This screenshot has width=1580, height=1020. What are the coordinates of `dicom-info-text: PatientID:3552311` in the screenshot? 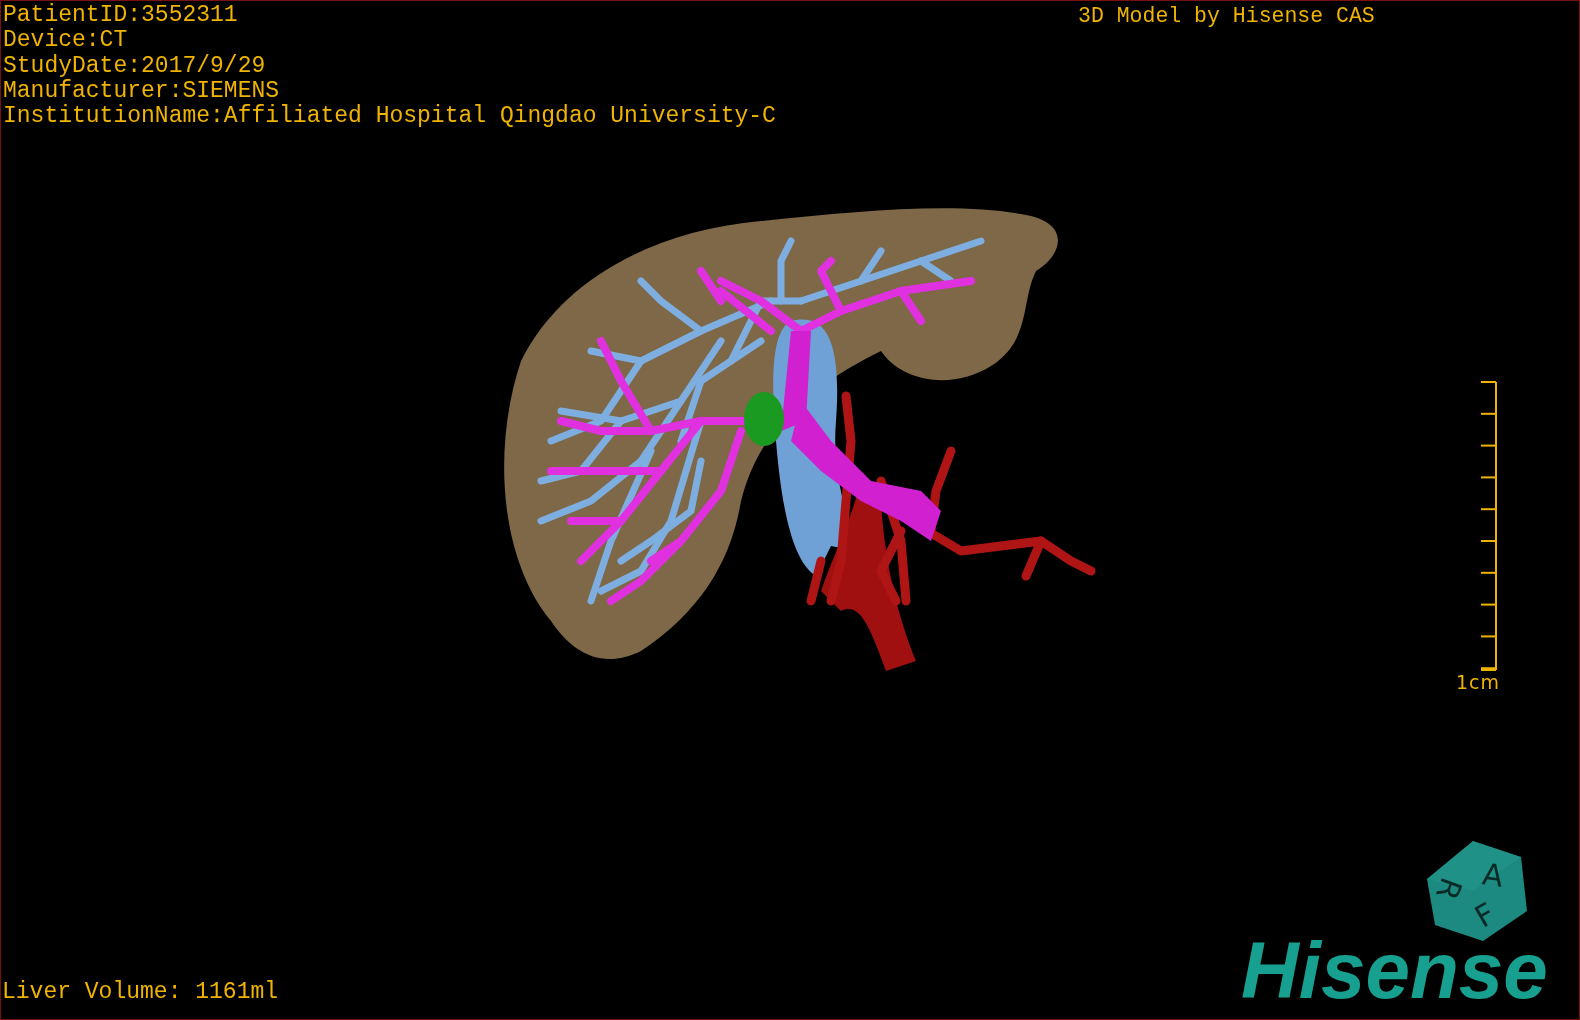 It's located at (121, 15).